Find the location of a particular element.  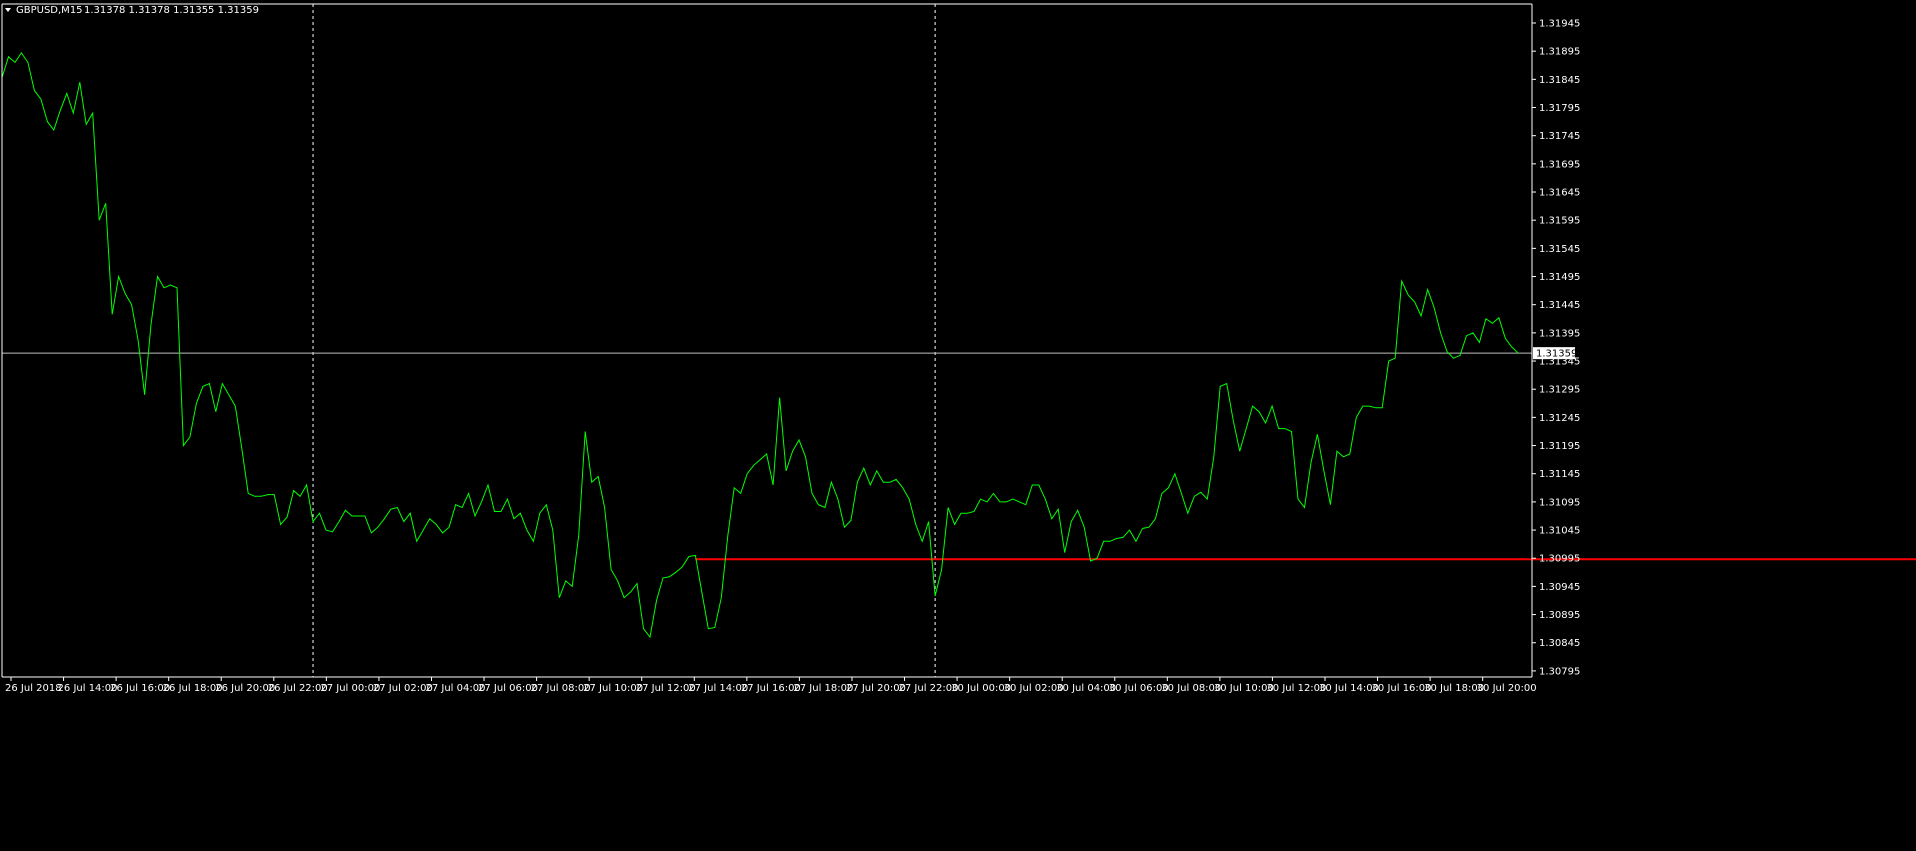

x-tick-label: 26 Jul 20:00 is located at coordinates (245, 688).